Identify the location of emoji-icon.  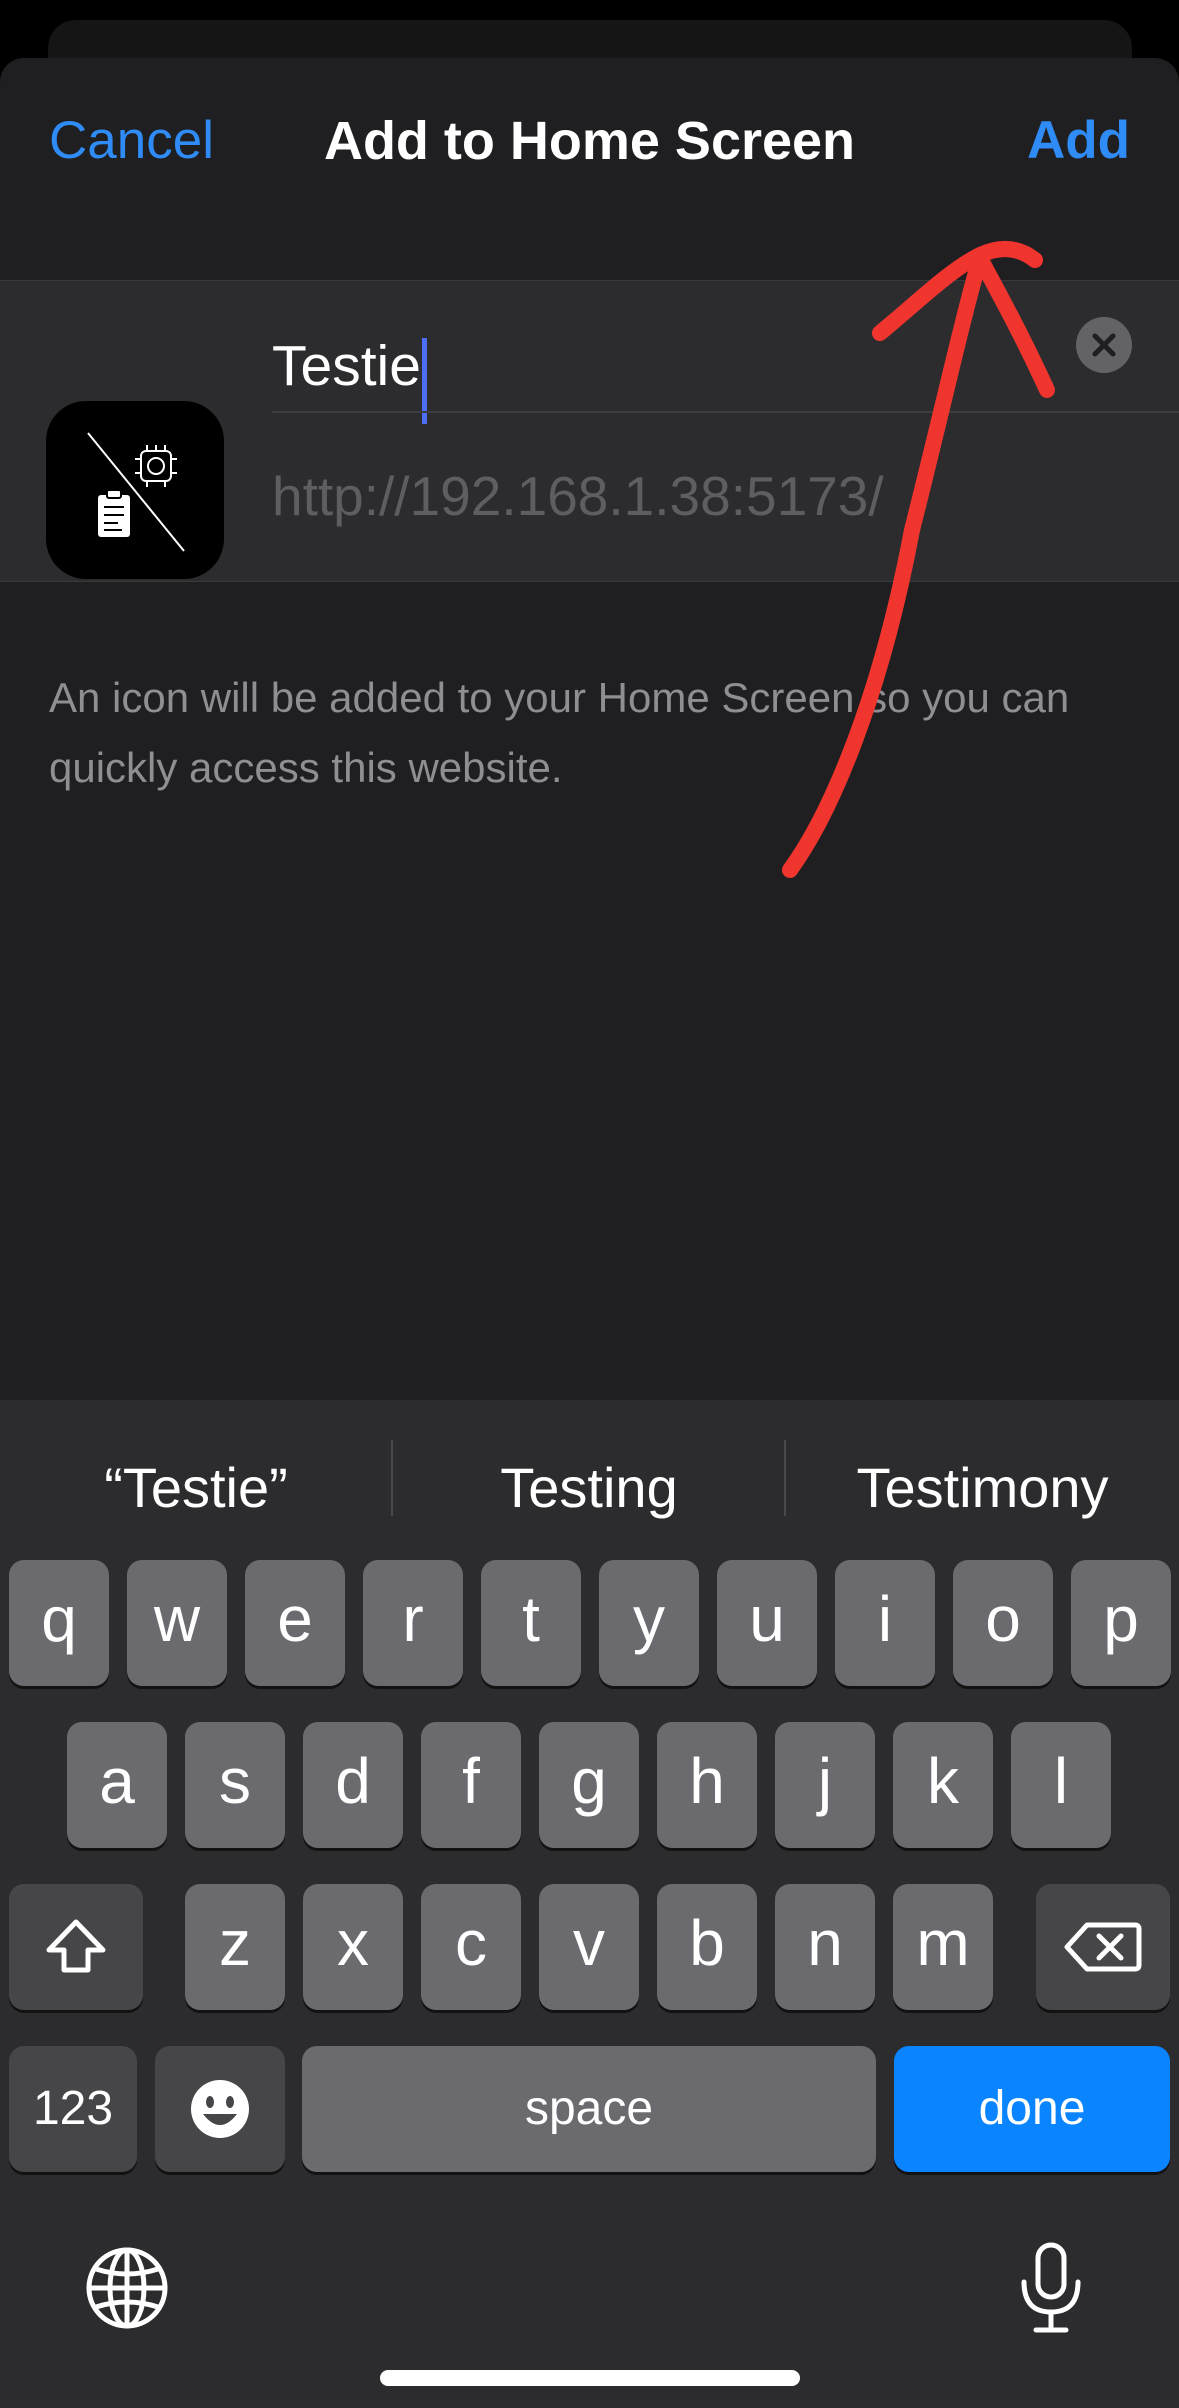
(220, 2109).